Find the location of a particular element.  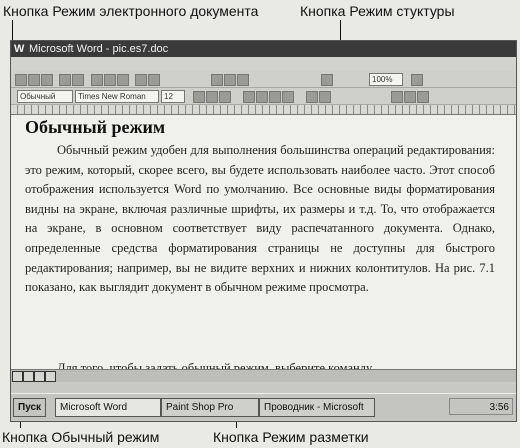

standard-toolbar: 100% is located at coordinates (263, 79).